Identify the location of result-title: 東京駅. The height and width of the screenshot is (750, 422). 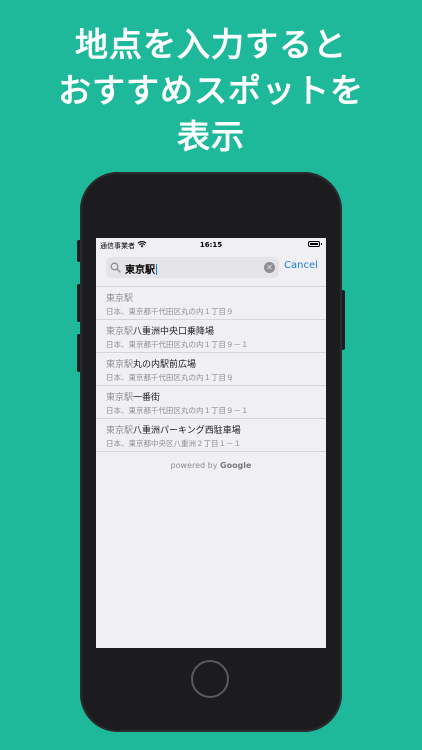
(120, 299).